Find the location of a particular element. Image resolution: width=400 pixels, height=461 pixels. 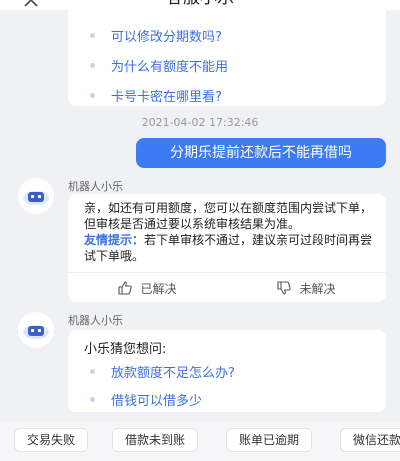

faq-item: 为什么有额度不能用 is located at coordinates (159, 65).